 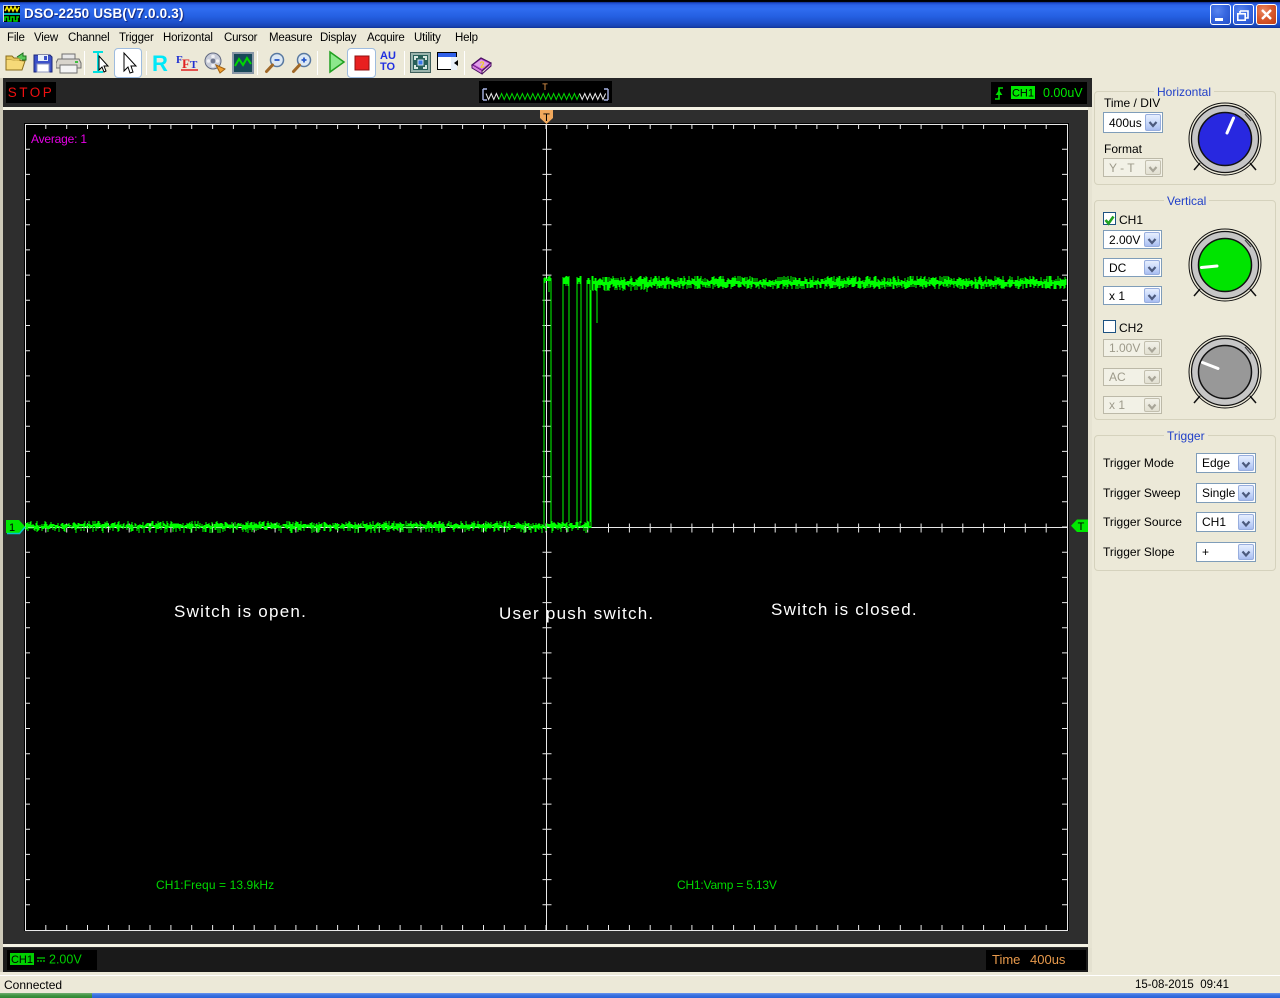 What do you see at coordinates (1063, 93) in the screenshot?
I see `svg-text: 0.00uV` at bounding box center [1063, 93].